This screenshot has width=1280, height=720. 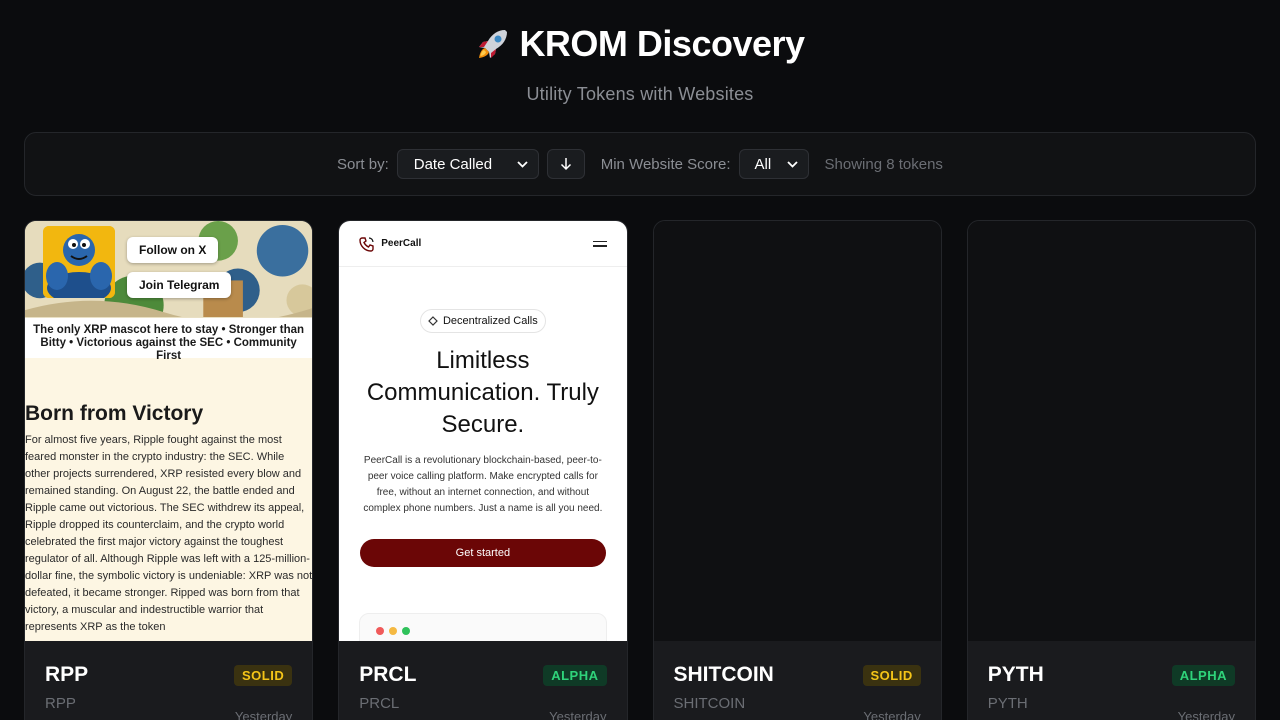 What do you see at coordinates (773, 164) in the screenshot?
I see `score-select: All` at bounding box center [773, 164].